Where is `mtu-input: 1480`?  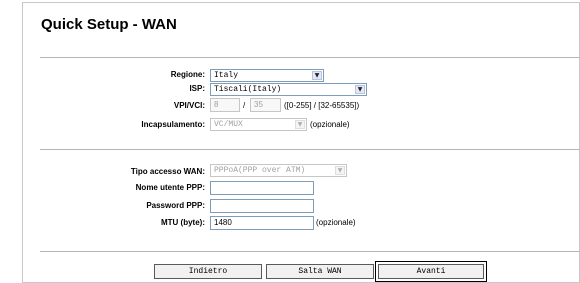 mtu-input: 1480 is located at coordinates (262, 223).